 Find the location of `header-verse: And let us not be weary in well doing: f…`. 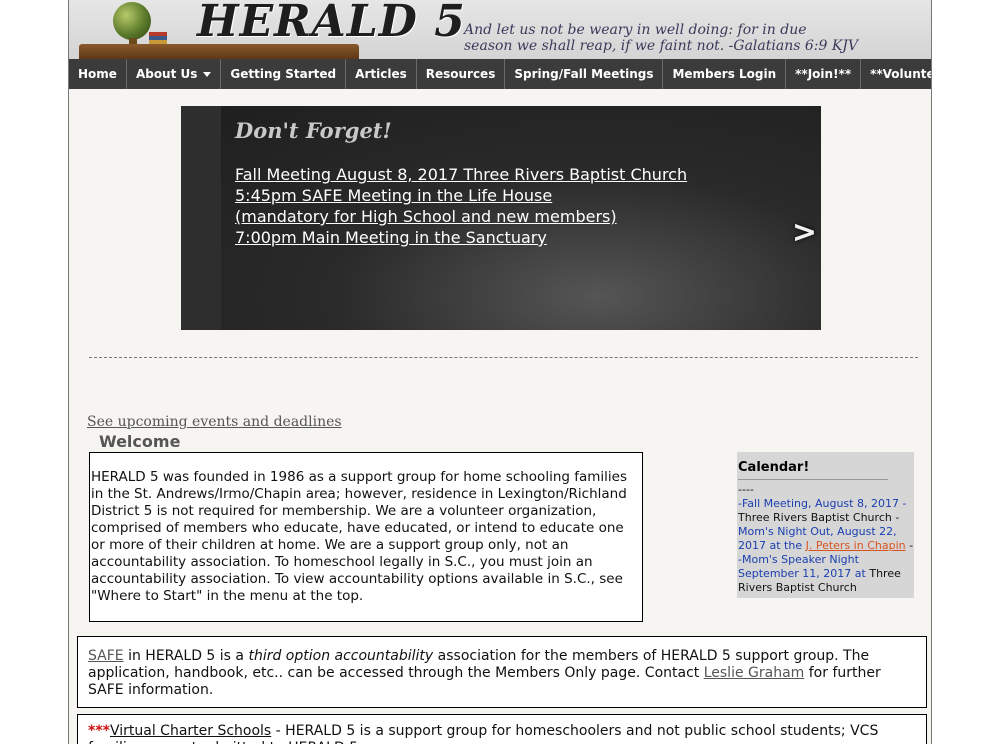

header-verse: And let us not be weary in well doing: f… is located at coordinates (674, 38).